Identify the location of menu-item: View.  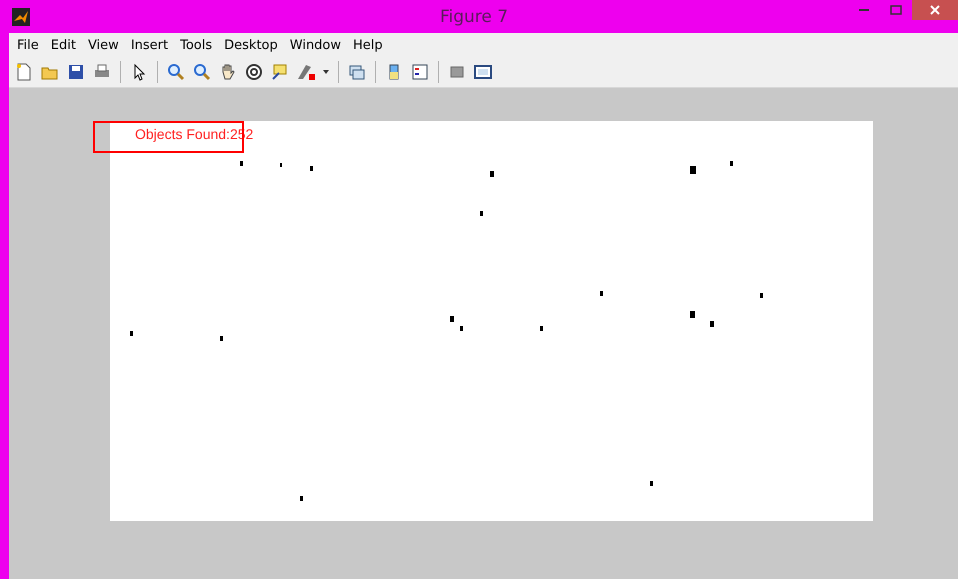
(103, 45).